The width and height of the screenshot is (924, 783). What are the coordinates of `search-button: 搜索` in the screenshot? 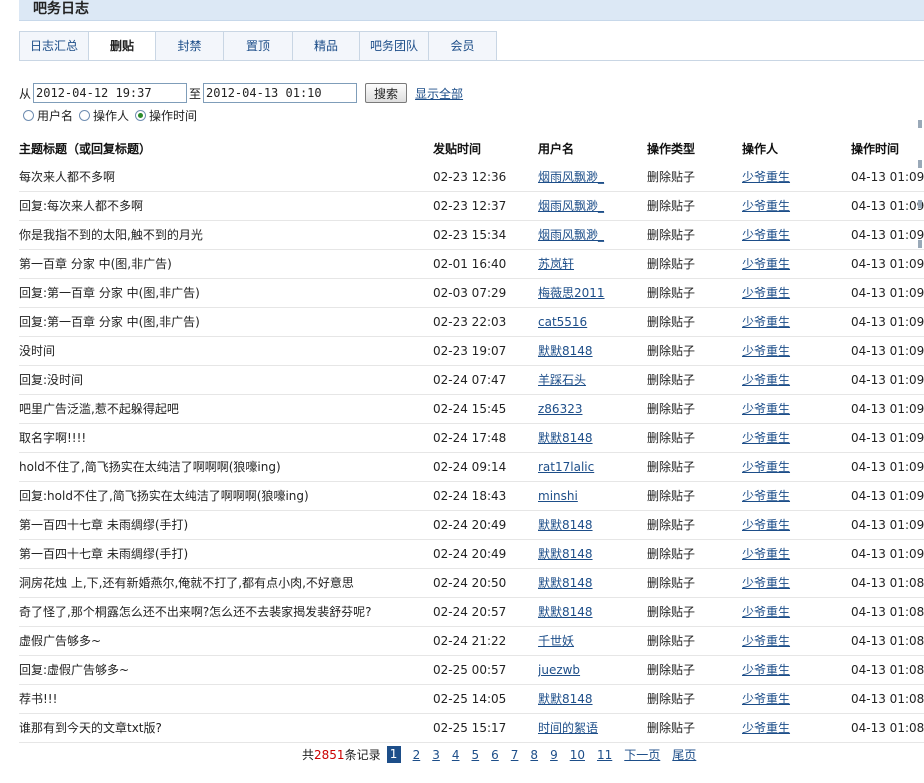 It's located at (386, 93).